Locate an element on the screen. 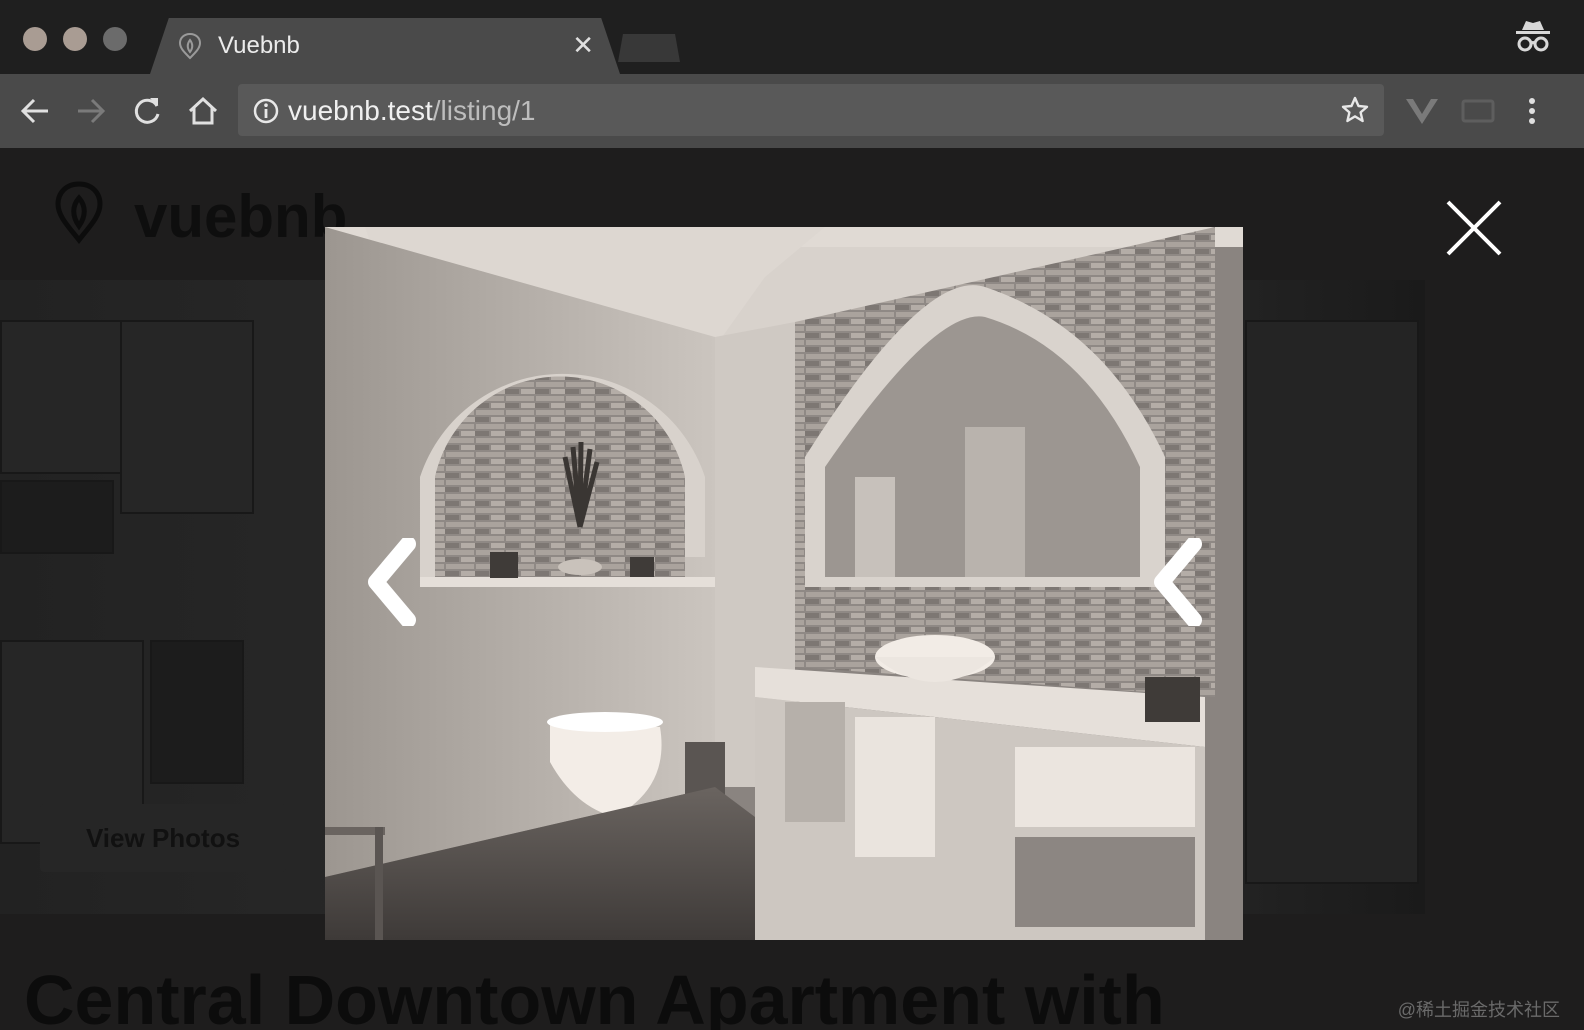 The image size is (1584, 1030). close-icon is located at coordinates (1474, 228).